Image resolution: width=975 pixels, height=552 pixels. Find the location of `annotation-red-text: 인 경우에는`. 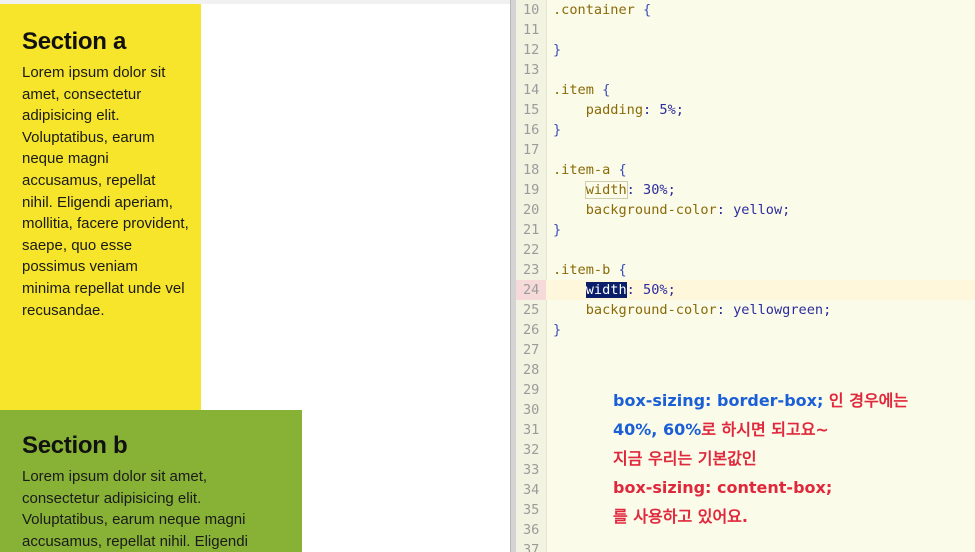

annotation-red-text: 인 경우에는 is located at coordinates (866, 400).